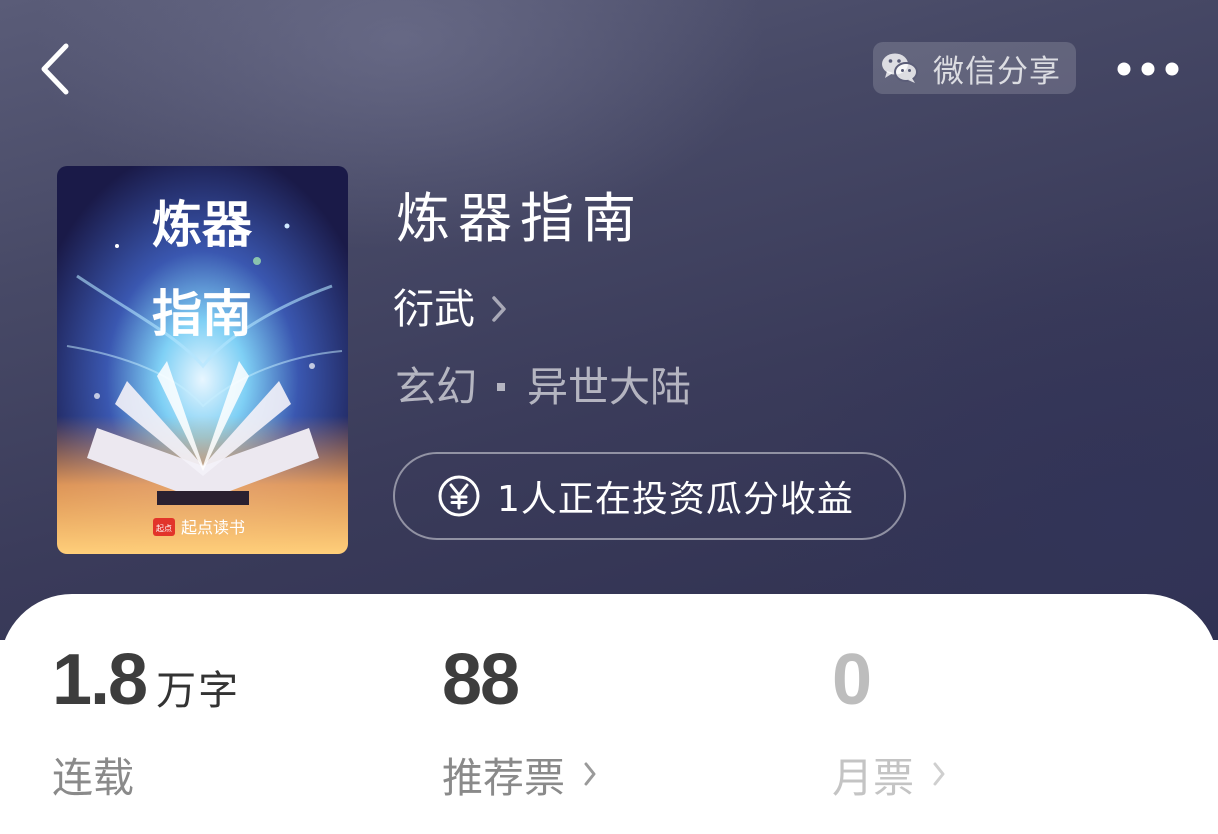  I want to click on stat-monthly-tickets: 0 月票, so click(889, 722).